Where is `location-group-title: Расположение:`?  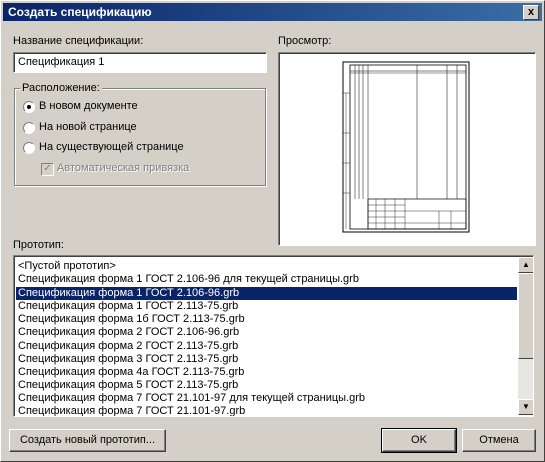
location-group-title: Расположение: is located at coordinates (61, 88).